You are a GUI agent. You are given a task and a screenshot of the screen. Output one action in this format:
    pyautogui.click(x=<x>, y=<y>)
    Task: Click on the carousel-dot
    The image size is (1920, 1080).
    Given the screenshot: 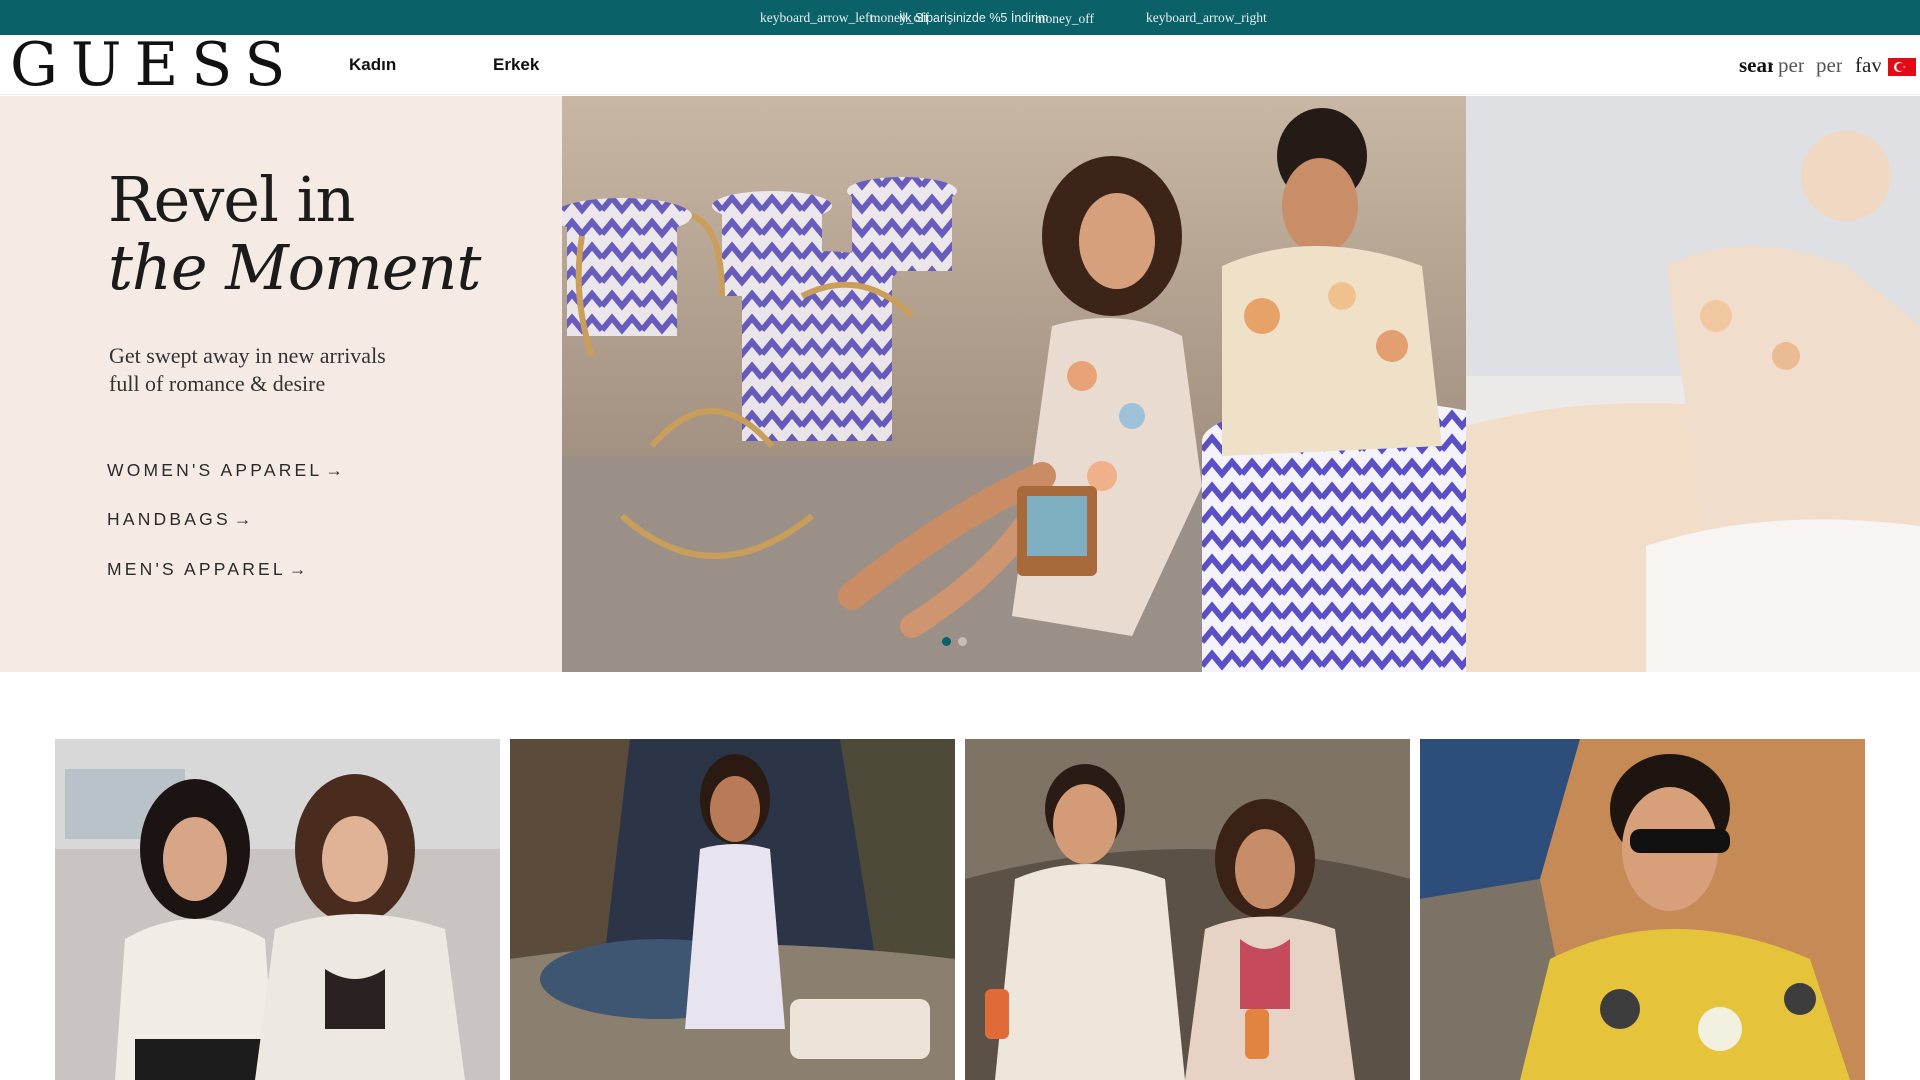 What is the action you would take?
    pyautogui.click(x=962, y=641)
    